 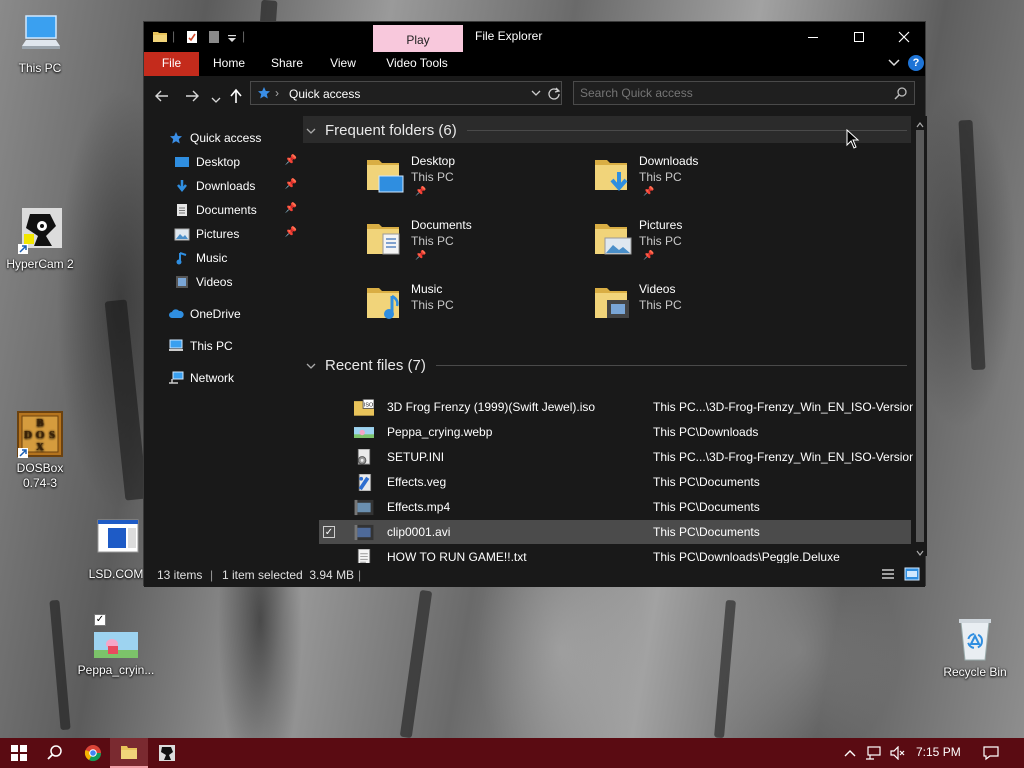 What do you see at coordinates (215, 314) in the screenshot?
I see `sidebar-item-label: OneDrive` at bounding box center [215, 314].